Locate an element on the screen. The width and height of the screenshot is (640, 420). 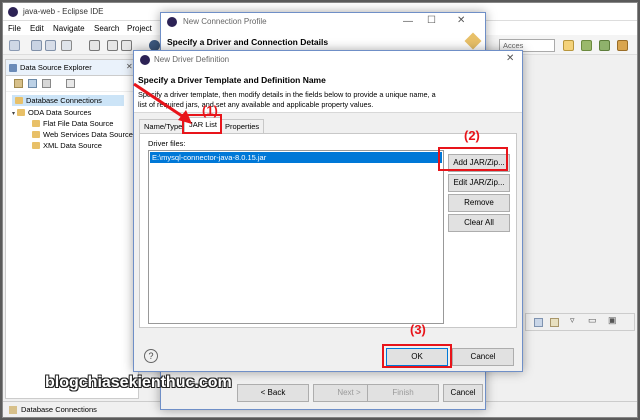
save-all-icon is located at coordinates (50, 45).